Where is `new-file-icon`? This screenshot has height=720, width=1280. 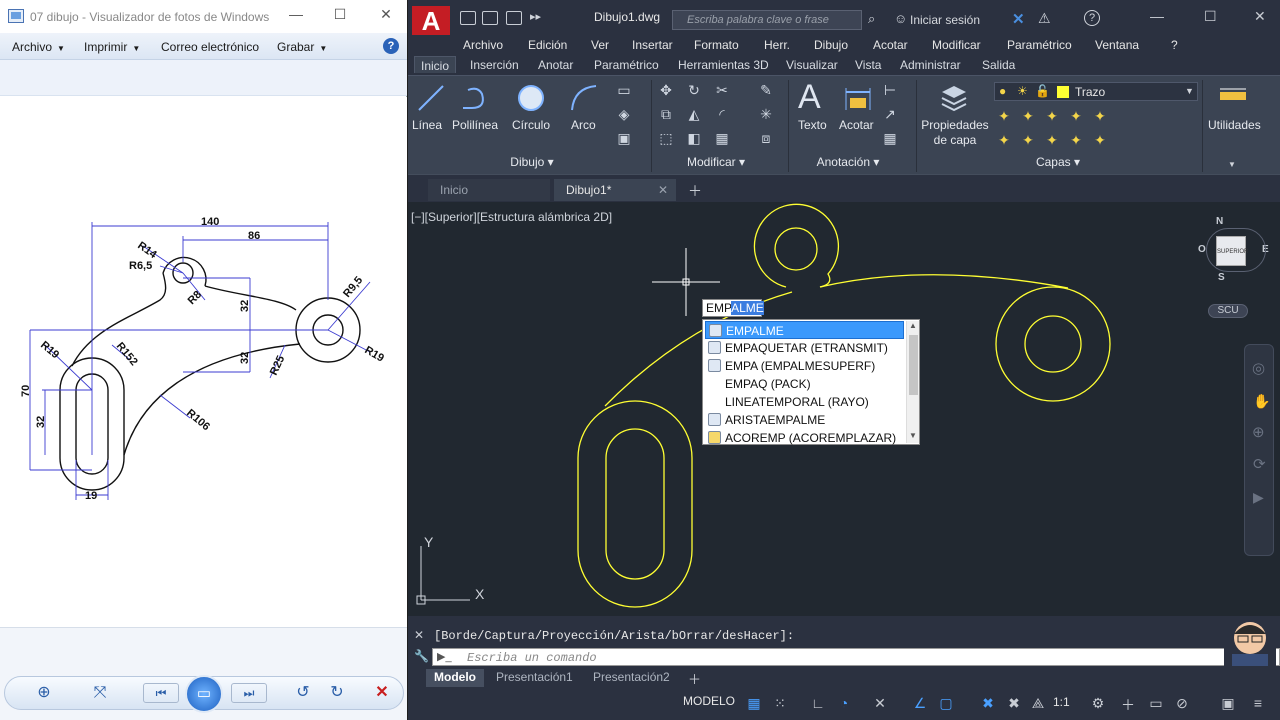
new-file-icon is located at coordinates (468, 18).